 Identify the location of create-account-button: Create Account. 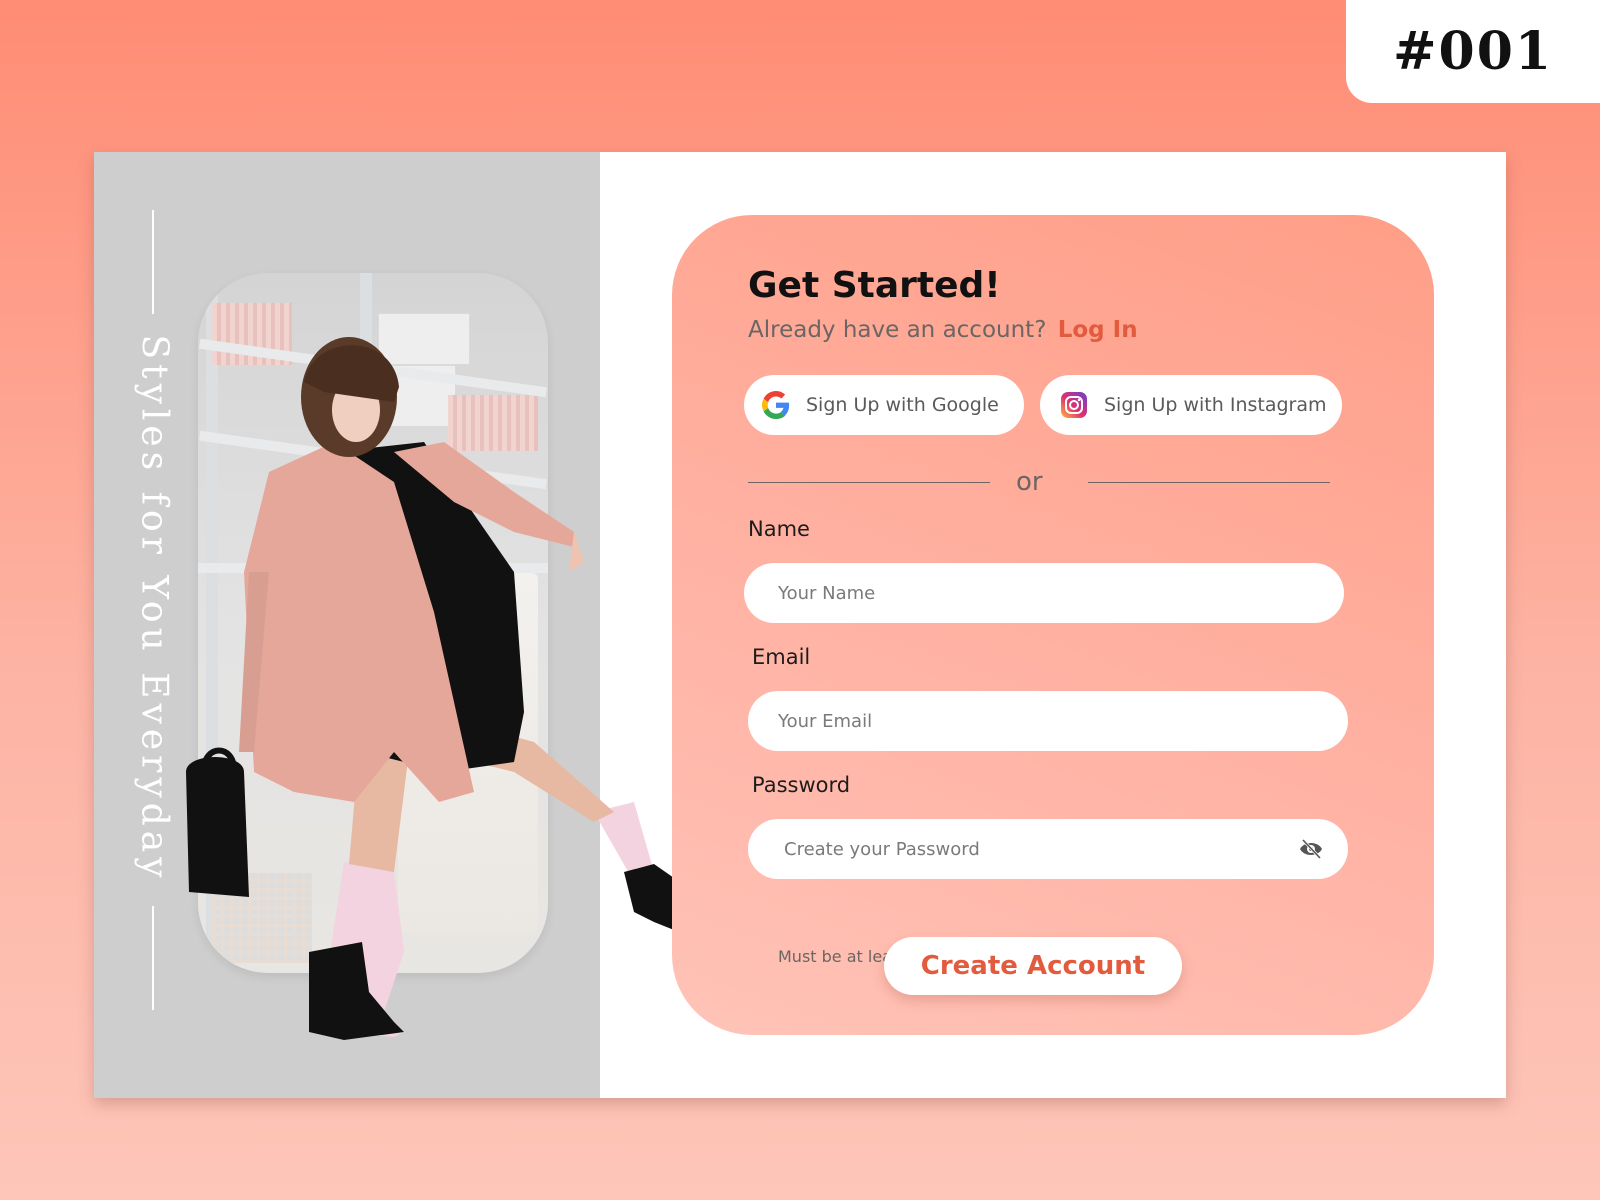
(1033, 966).